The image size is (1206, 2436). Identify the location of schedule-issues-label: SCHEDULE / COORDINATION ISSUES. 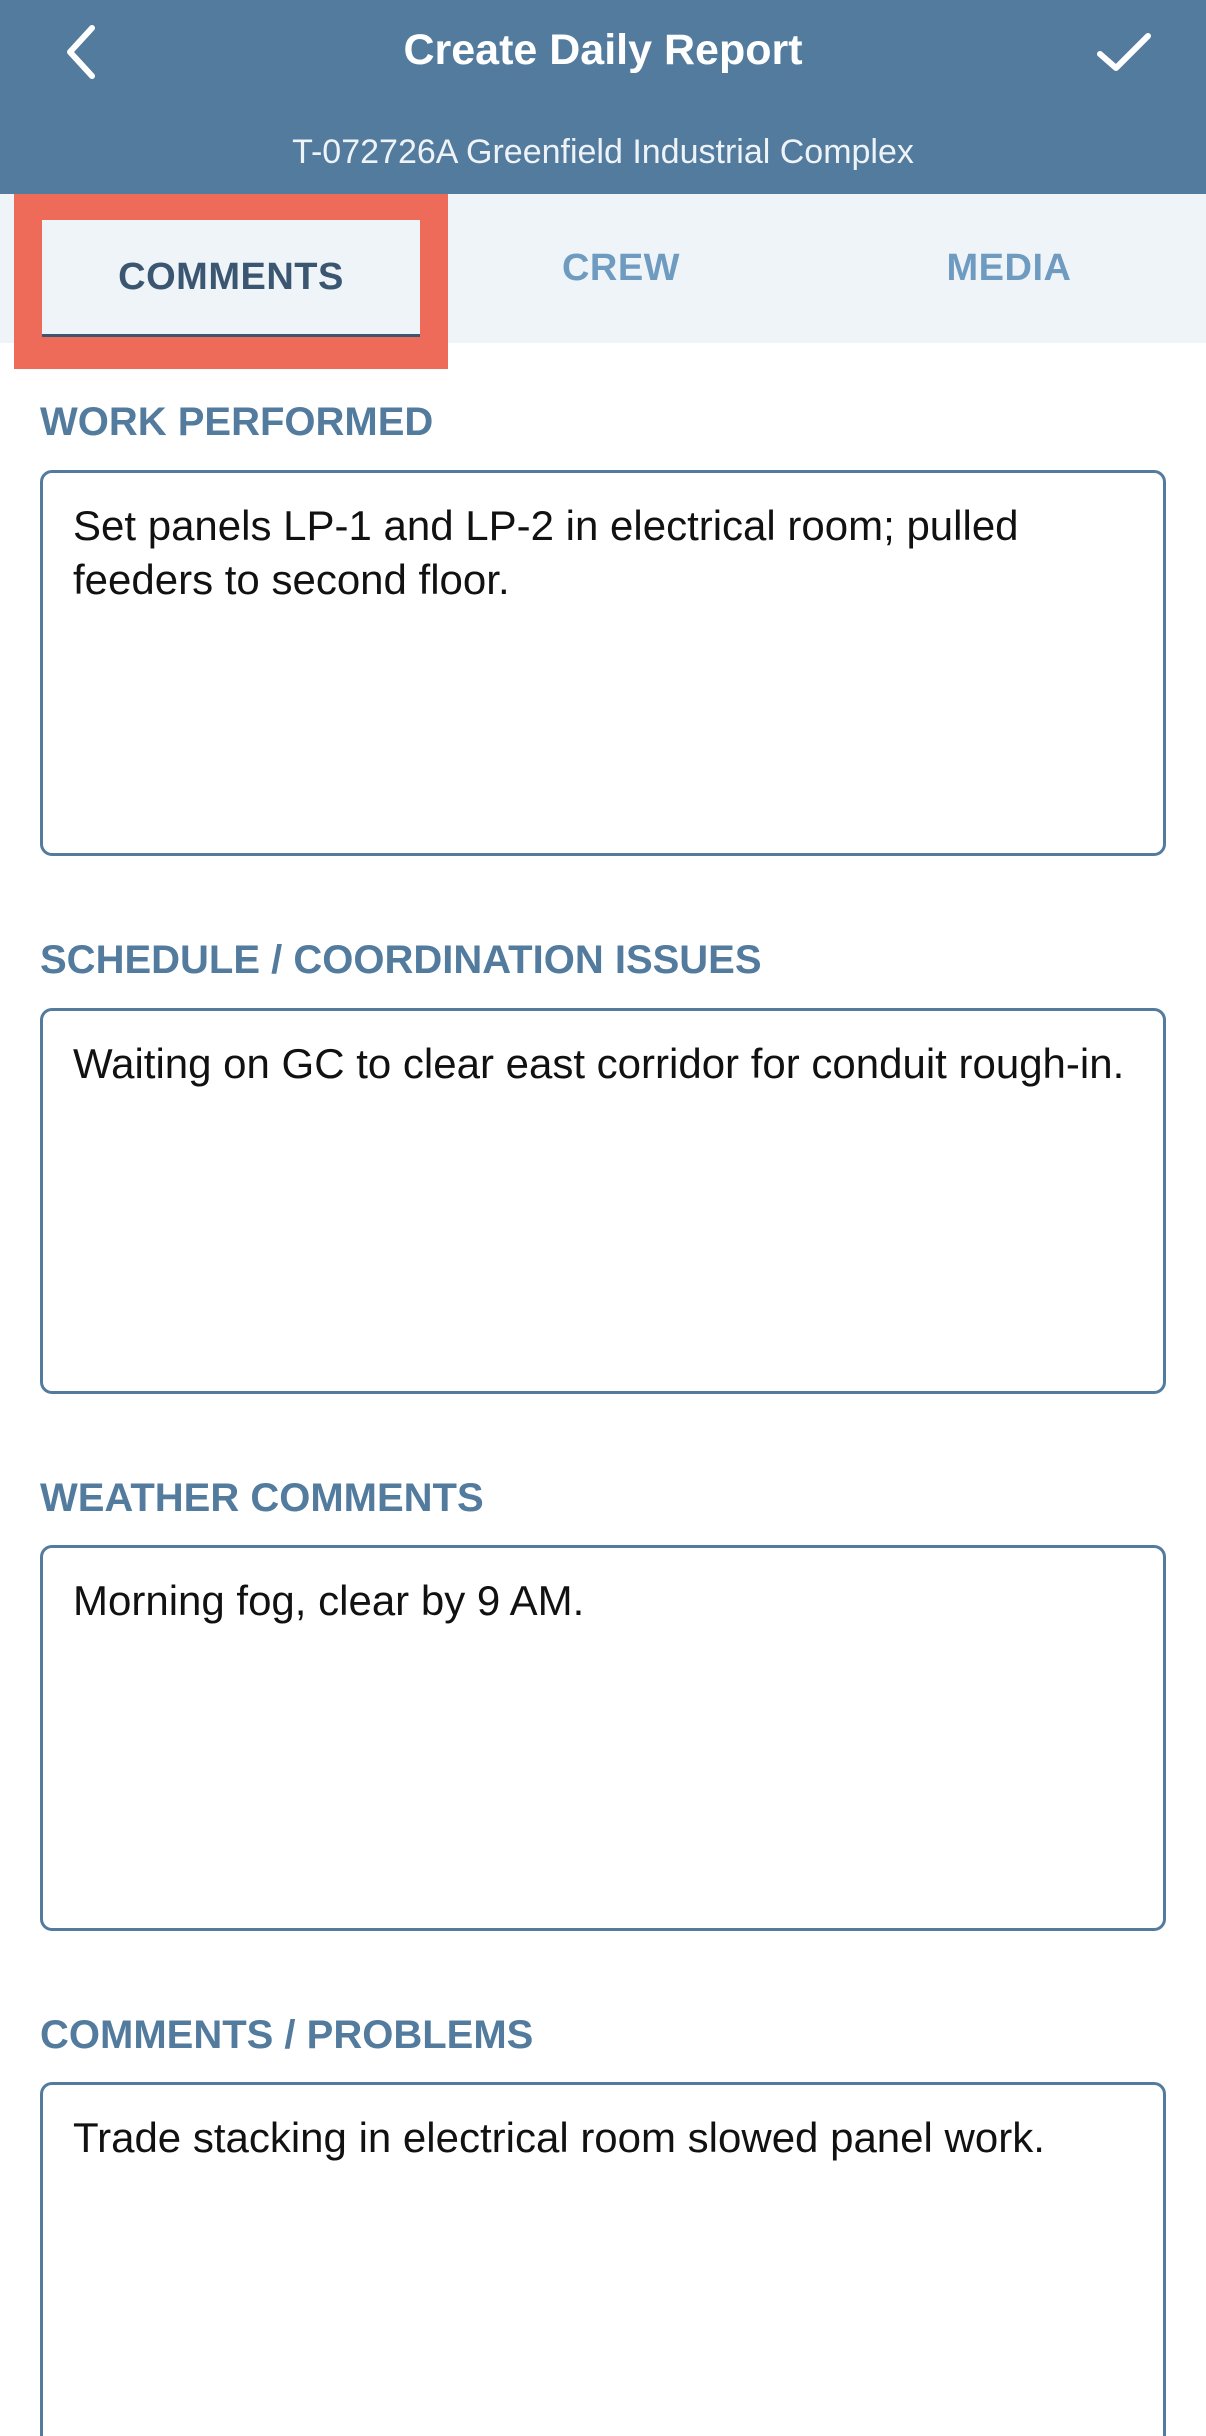
(401, 960).